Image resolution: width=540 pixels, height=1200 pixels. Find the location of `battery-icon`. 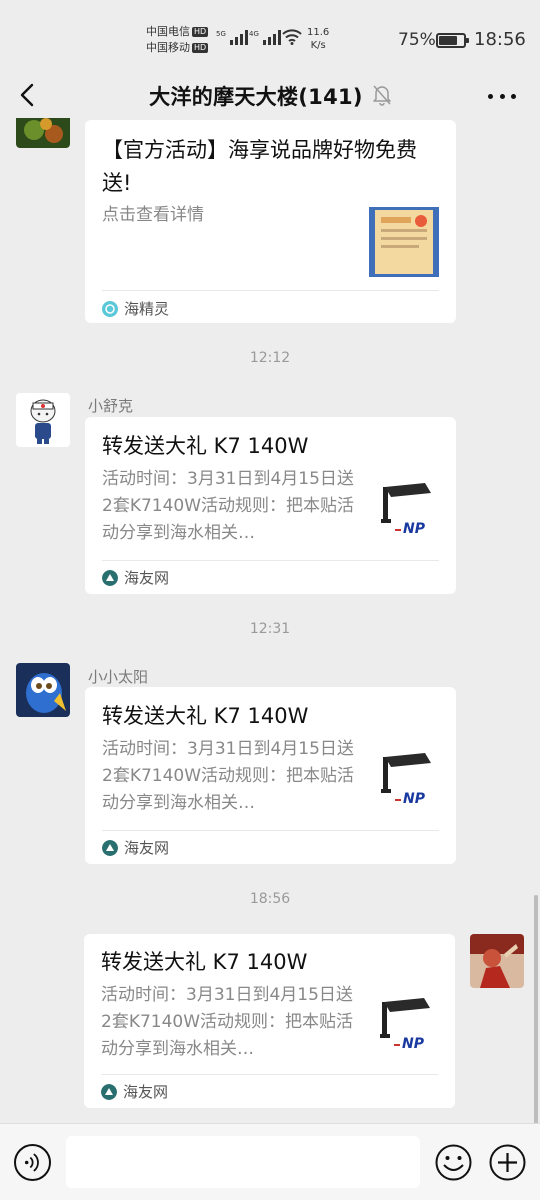

battery-icon is located at coordinates (452, 40).